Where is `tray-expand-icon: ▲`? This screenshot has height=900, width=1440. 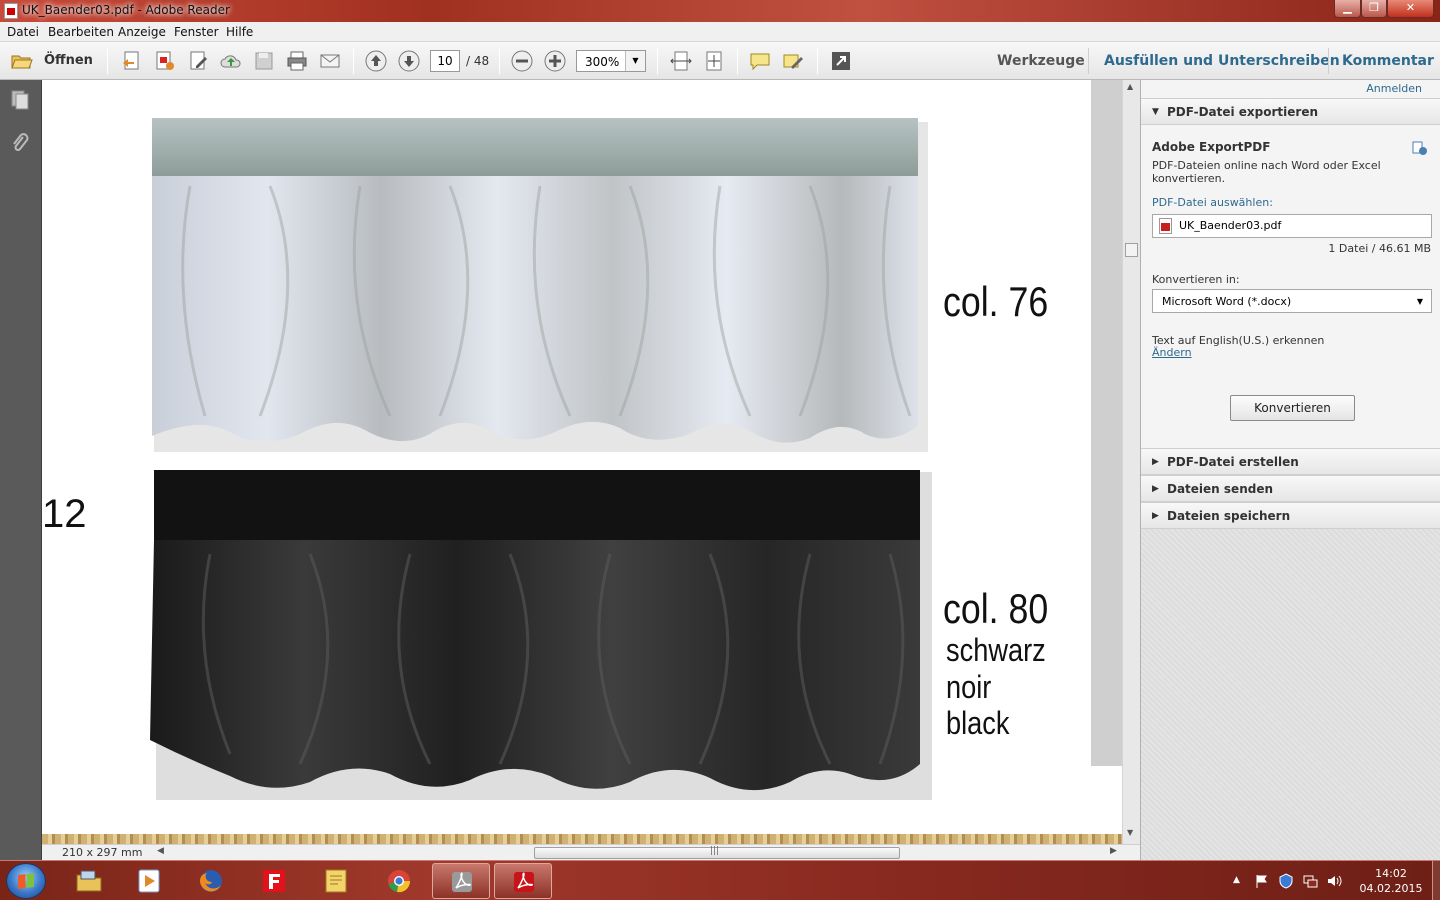
tray-expand-icon: ▲ is located at coordinates (1236, 880).